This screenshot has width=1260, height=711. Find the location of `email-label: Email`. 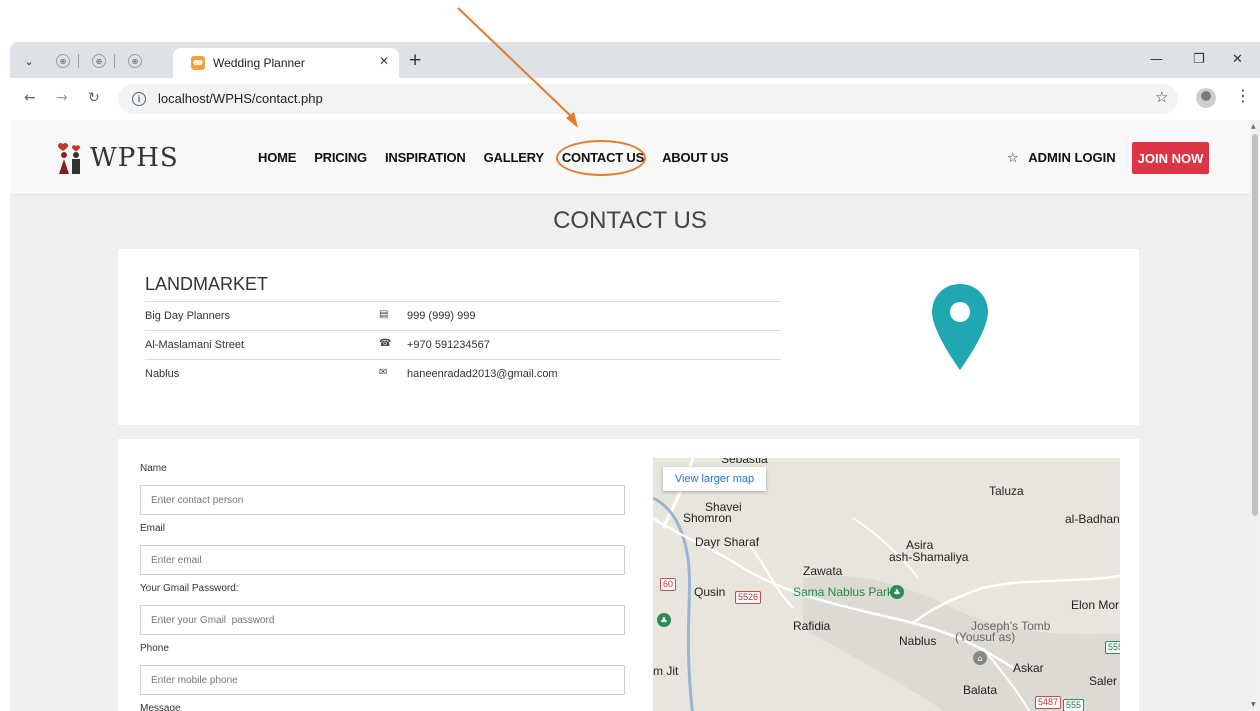

email-label: Email is located at coordinates (153, 528).